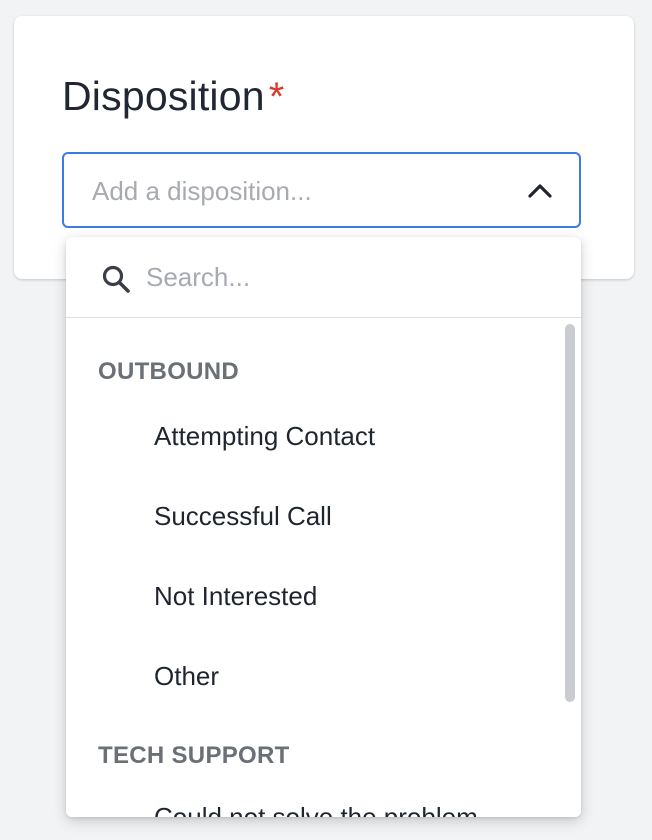  I want to click on field-label: Disposition *, so click(173, 96).